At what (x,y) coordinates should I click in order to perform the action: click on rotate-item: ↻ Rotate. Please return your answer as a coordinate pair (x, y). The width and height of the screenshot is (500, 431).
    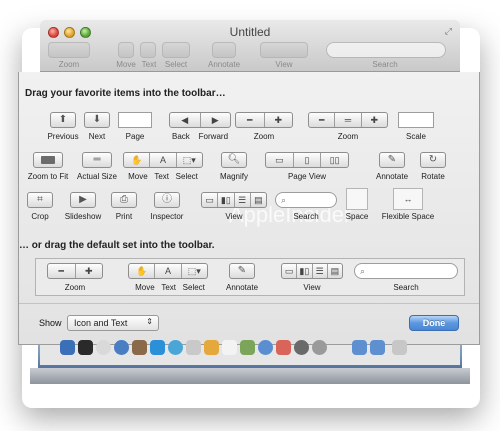
    Looking at the image, I should click on (433, 166).